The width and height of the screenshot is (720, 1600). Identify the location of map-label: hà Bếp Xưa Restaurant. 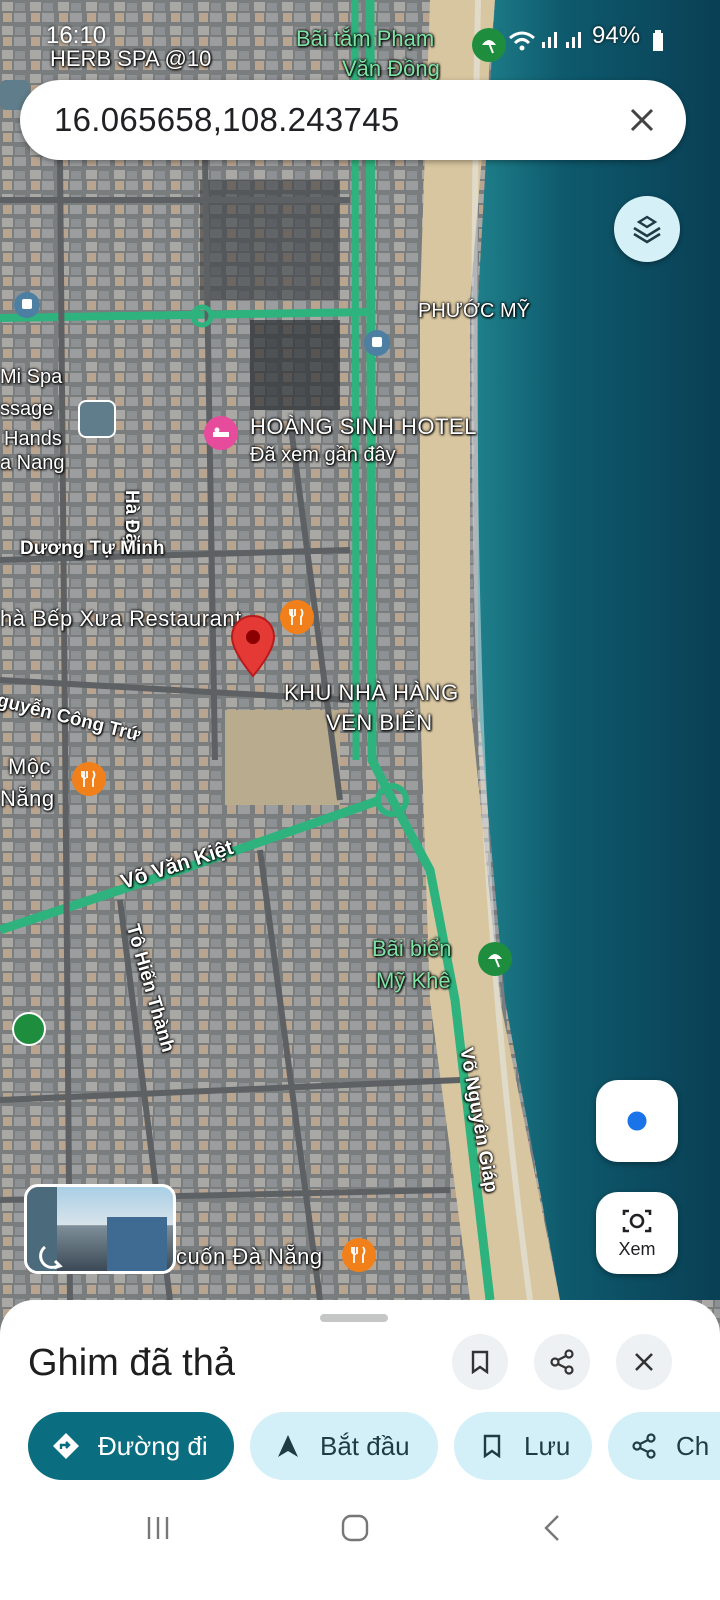
(121, 619).